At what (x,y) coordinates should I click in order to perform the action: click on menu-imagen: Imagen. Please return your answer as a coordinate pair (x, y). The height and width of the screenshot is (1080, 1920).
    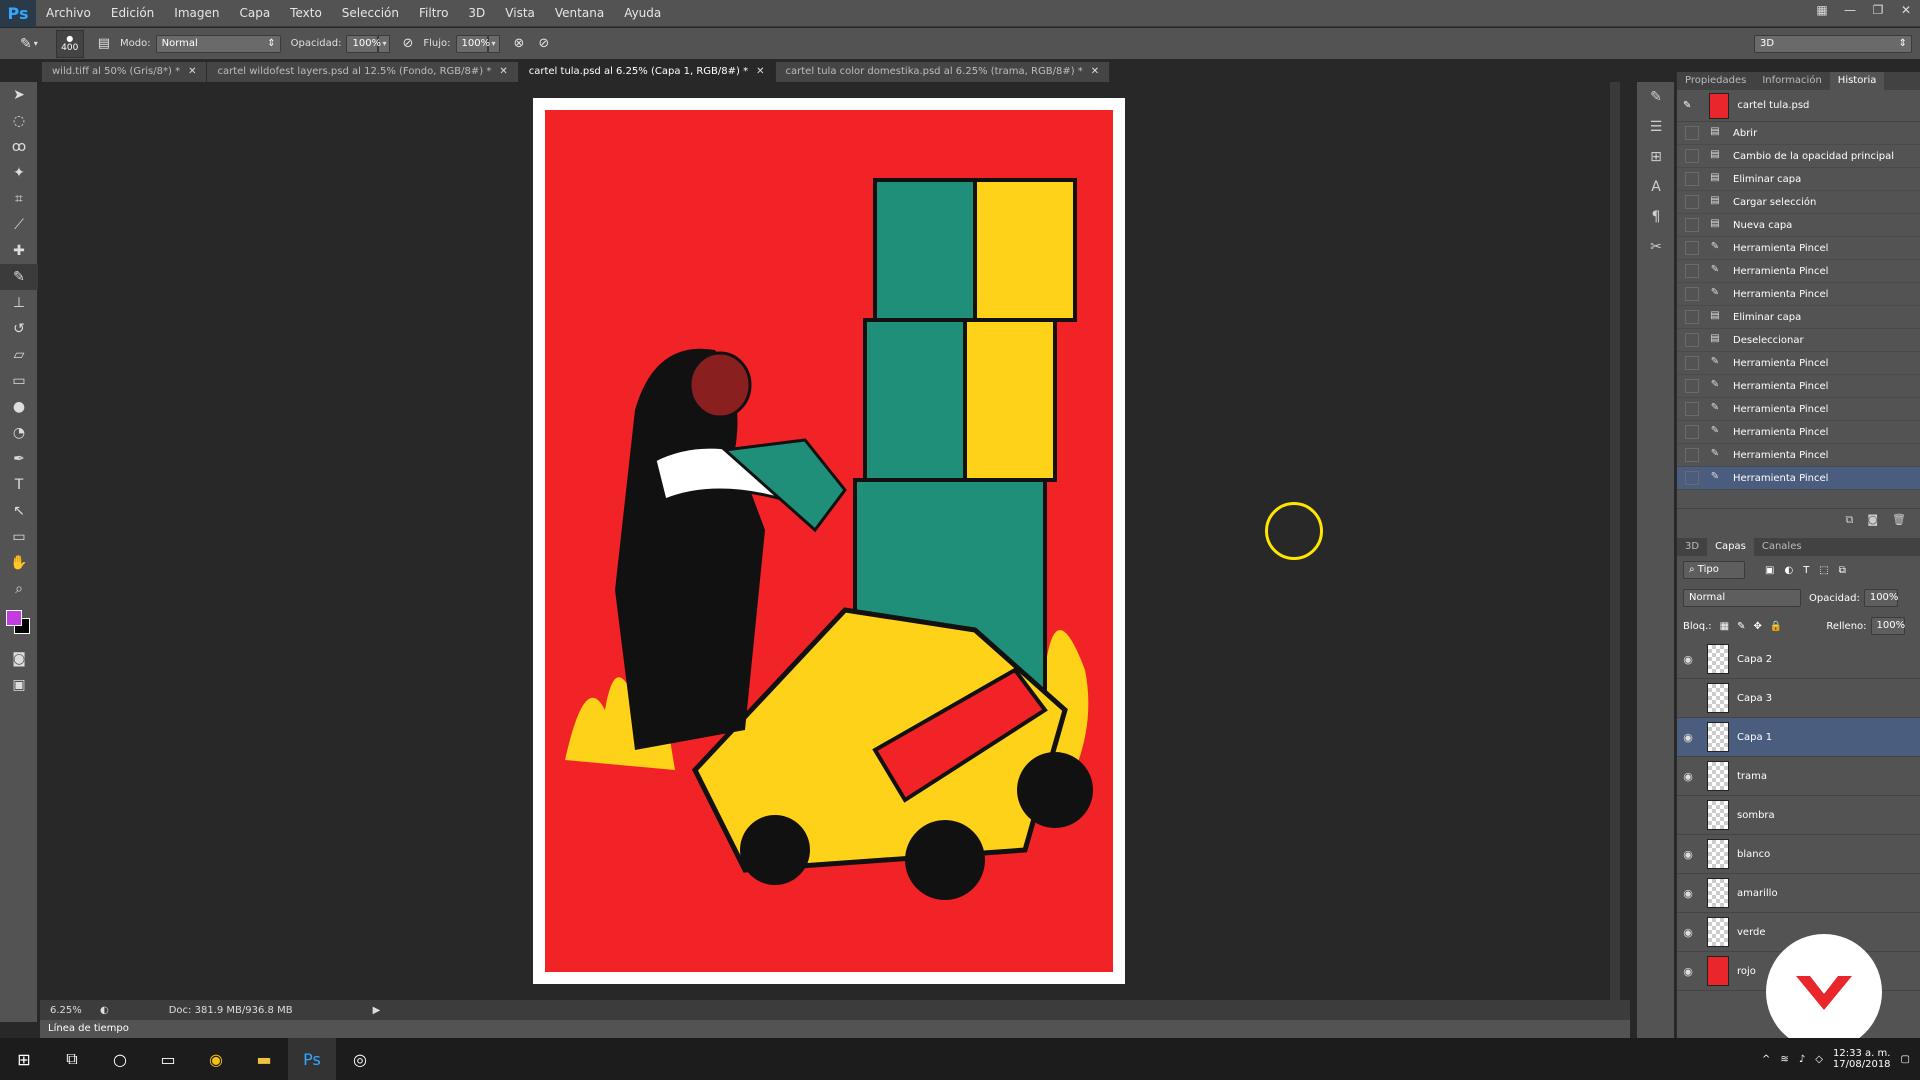
    Looking at the image, I should click on (196, 13).